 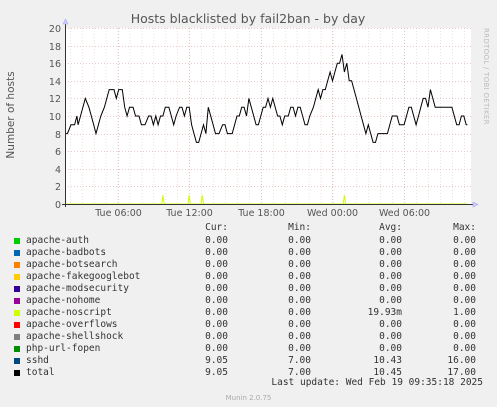 What do you see at coordinates (299, 360) in the screenshot?
I see `legend-value-min: 7.00` at bounding box center [299, 360].